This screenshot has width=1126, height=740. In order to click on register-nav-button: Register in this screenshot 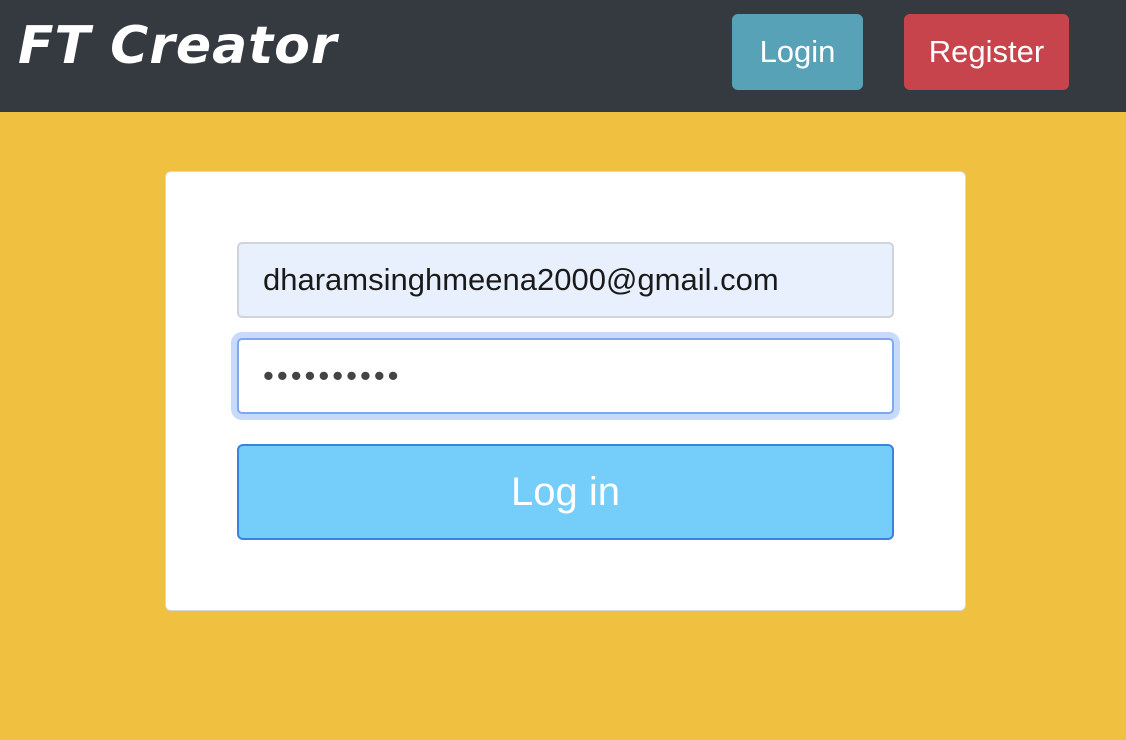, I will do `click(986, 52)`.